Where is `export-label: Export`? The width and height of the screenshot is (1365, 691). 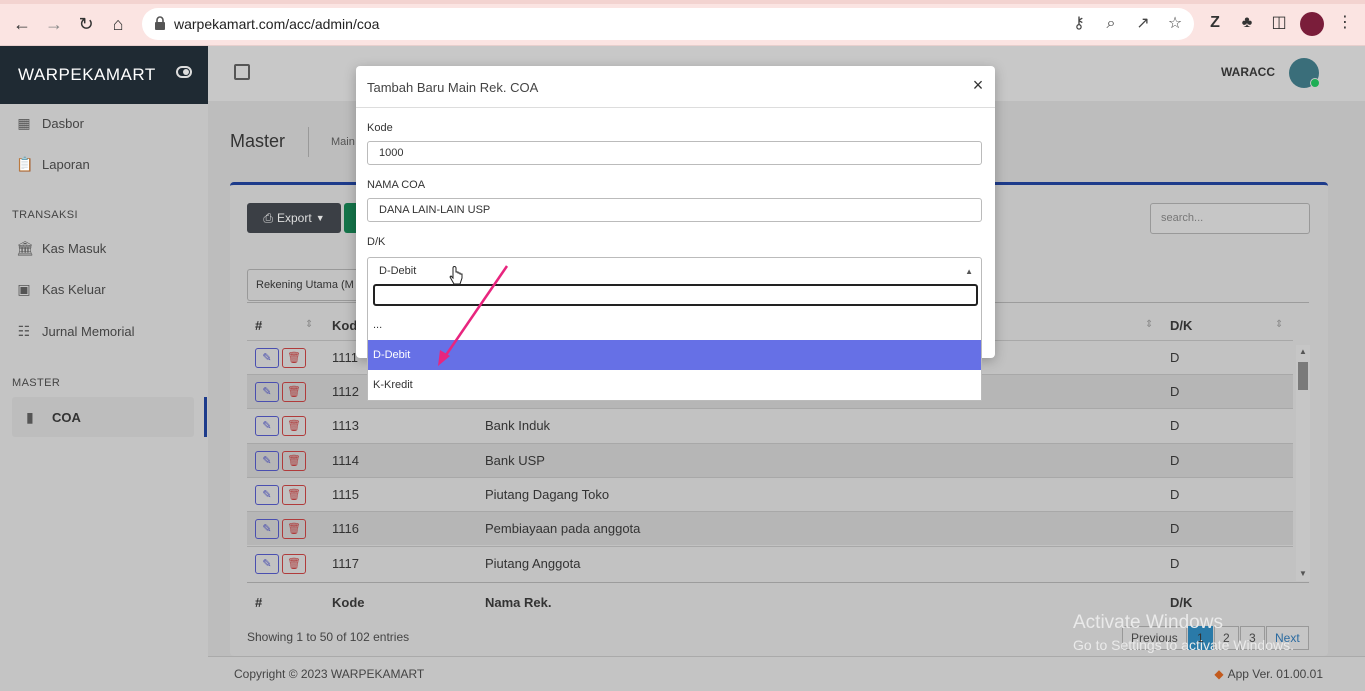
export-label: Export is located at coordinates (294, 218).